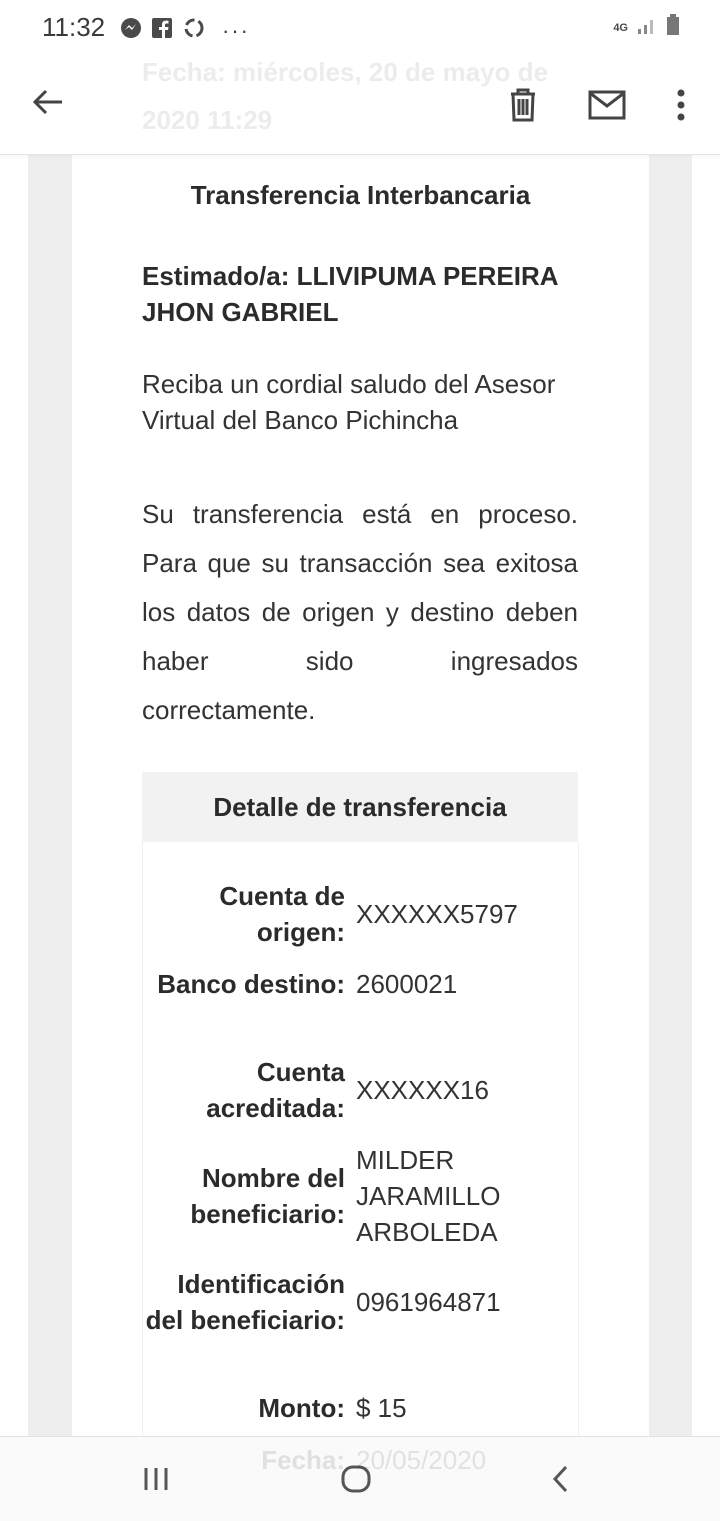 The height and width of the screenshot is (1521, 720). I want to click on detail-label: Monto:, so click(301, 1408).